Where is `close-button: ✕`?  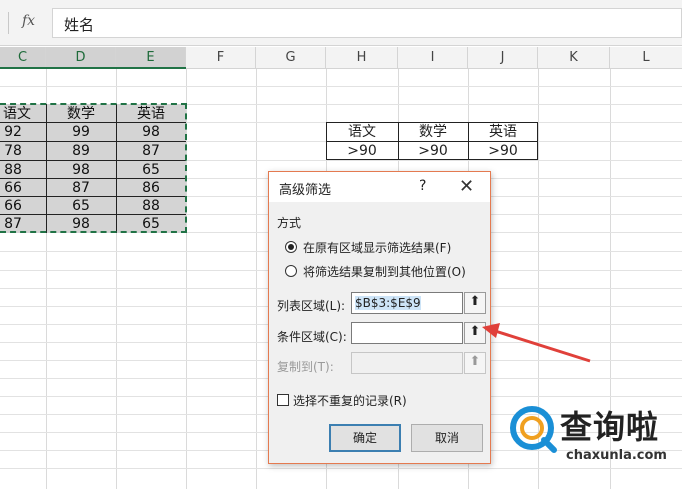 close-button: ✕ is located at coordinates (466, 186).